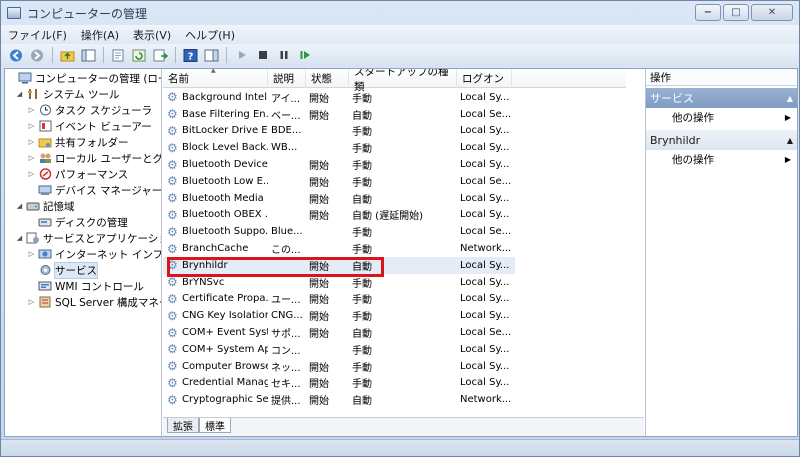 The width and height of the screenshot is (800, 457). Describe the element at coordinates (403, 332) in the screenshot. I see `service-startup-type-cell: 自動` at that location.